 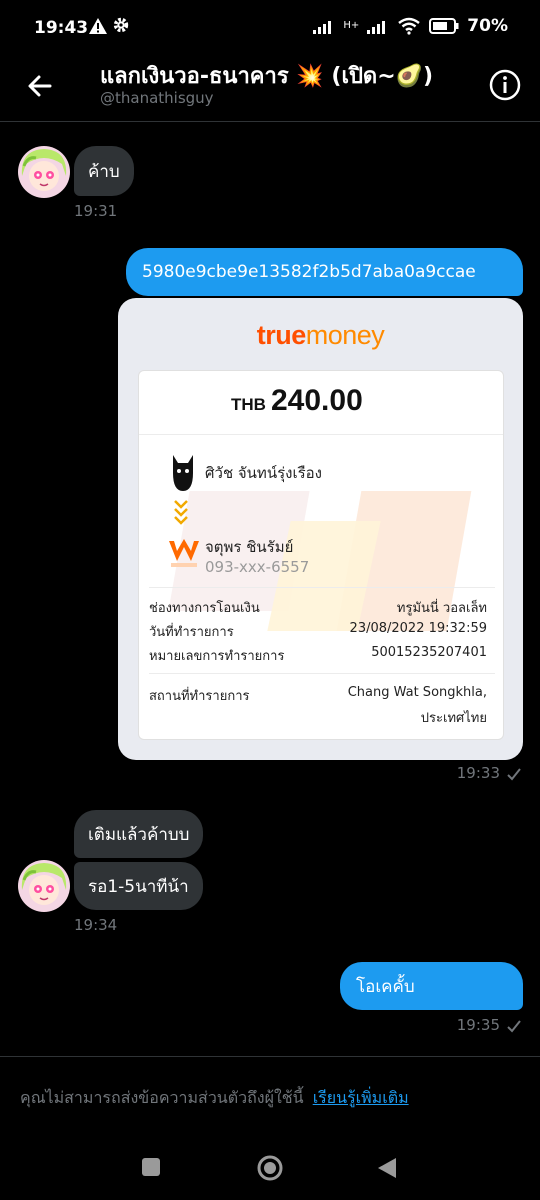 I want to click on message-bubble-incoming: รอ1-5นาทีน้า, so click(x=138, y=886).